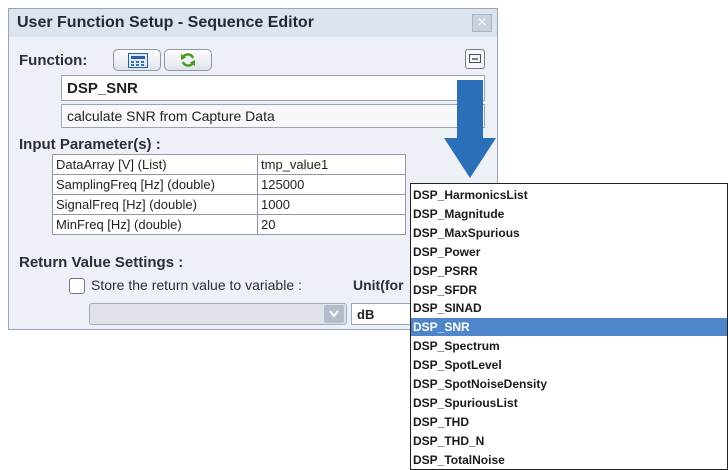  What do you see at coordinates (569, 233) in the screenshot?
I see `dropdown-option: DSP_MaxSpurious` at bounding box center [569, 233].